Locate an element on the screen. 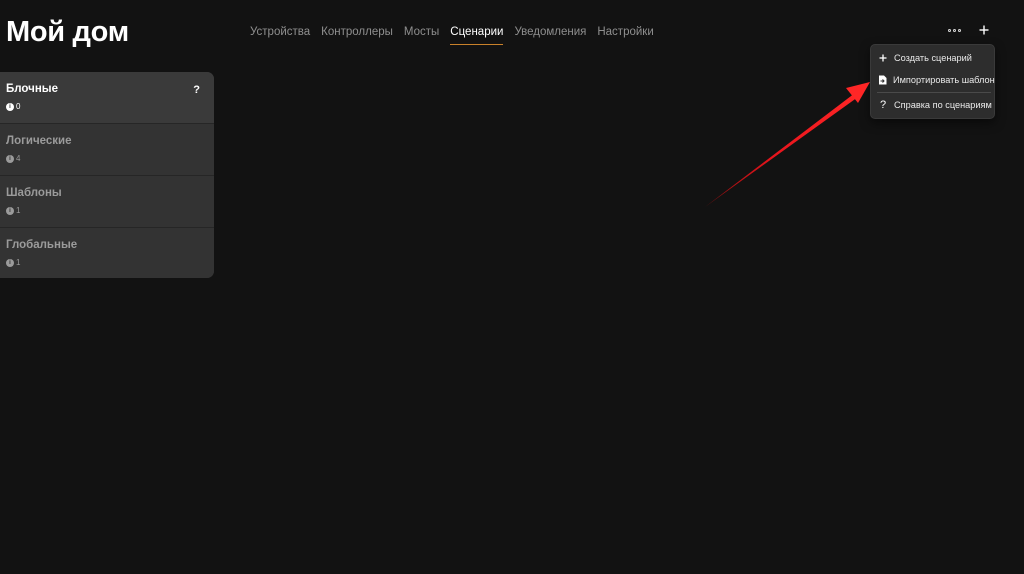 The width and height of the screenshot is (1024, 574). help-button: ? is located at coordinates (196, 90).